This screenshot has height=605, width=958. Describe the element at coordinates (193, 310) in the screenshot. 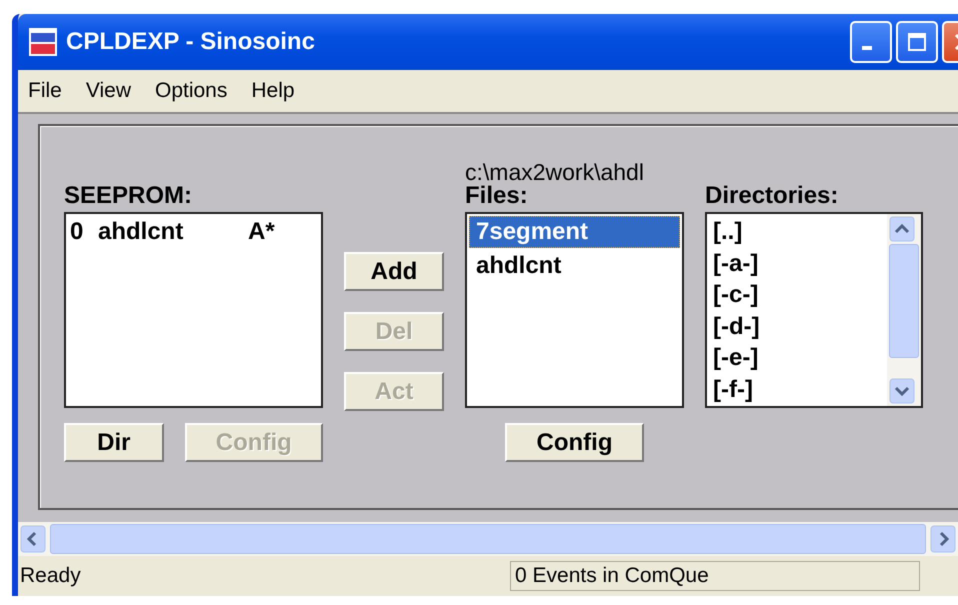

I see `seeprom-list: 0 ahdlcnt A*` at that location.